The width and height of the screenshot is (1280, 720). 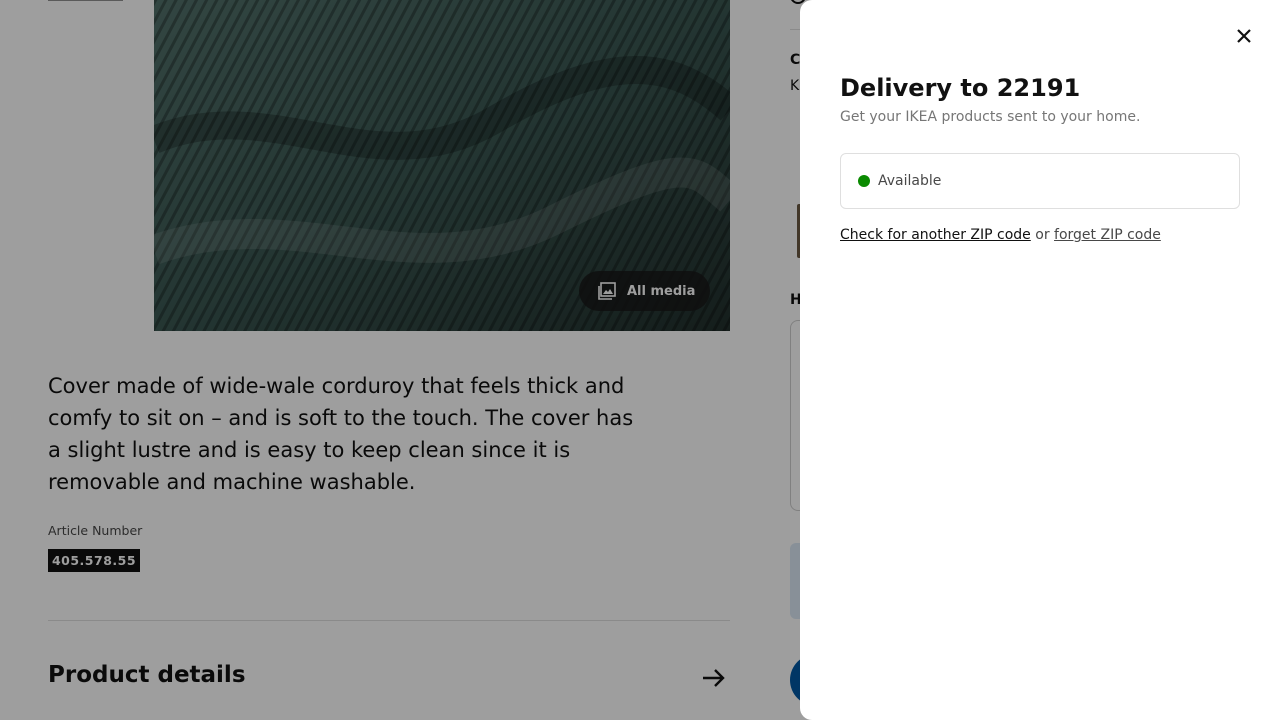 I want to click on or-text: or, so click(x=1042, y=235).